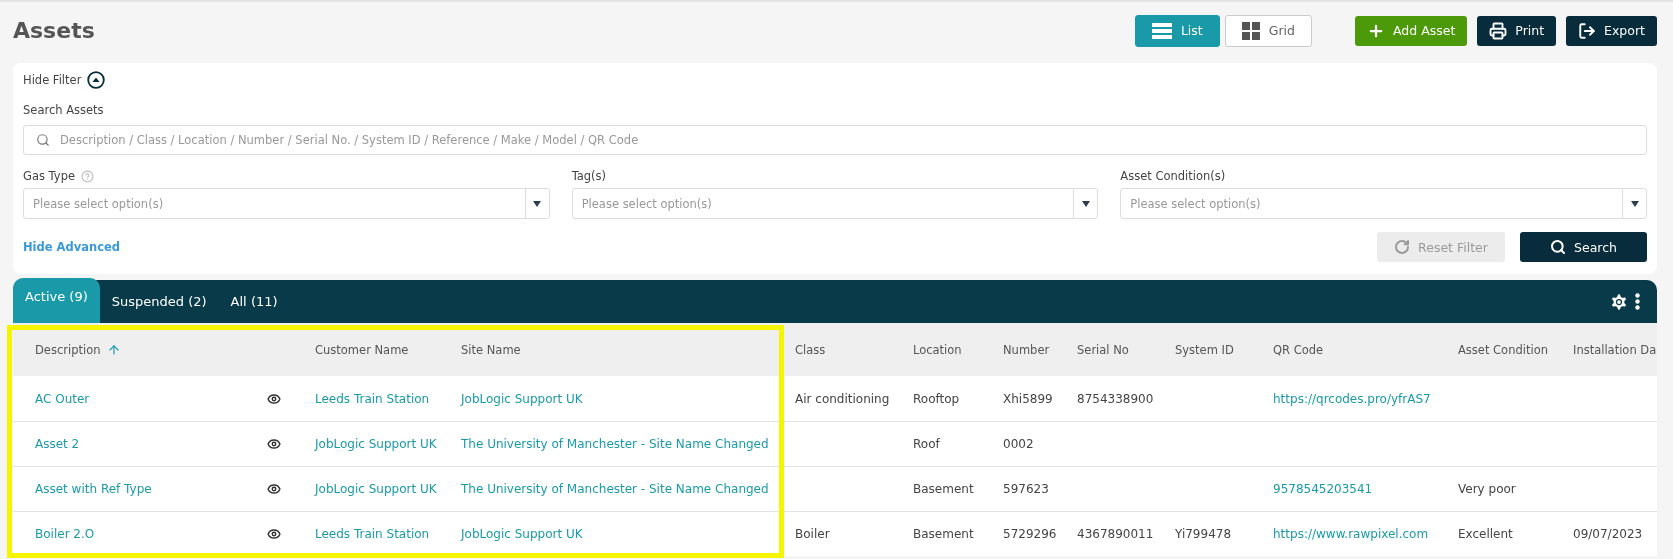 Image resolution: width=1673 pixels, height=559 pixels. What do you see at coordinates (65, 534) in the screenshot?
I see `table-link: Boiler 2.O` at bounding box center [65, 534].